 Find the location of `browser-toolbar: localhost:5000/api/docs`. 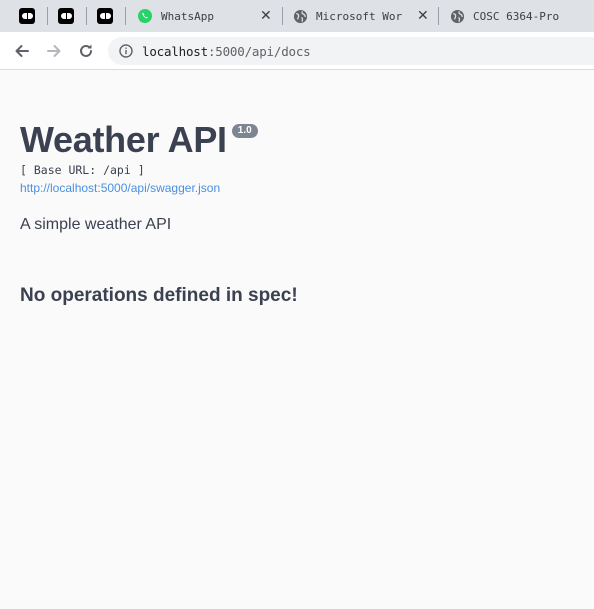

browser-toolbar: localhost:5000/api/docs is located at coordinates (297, 51).